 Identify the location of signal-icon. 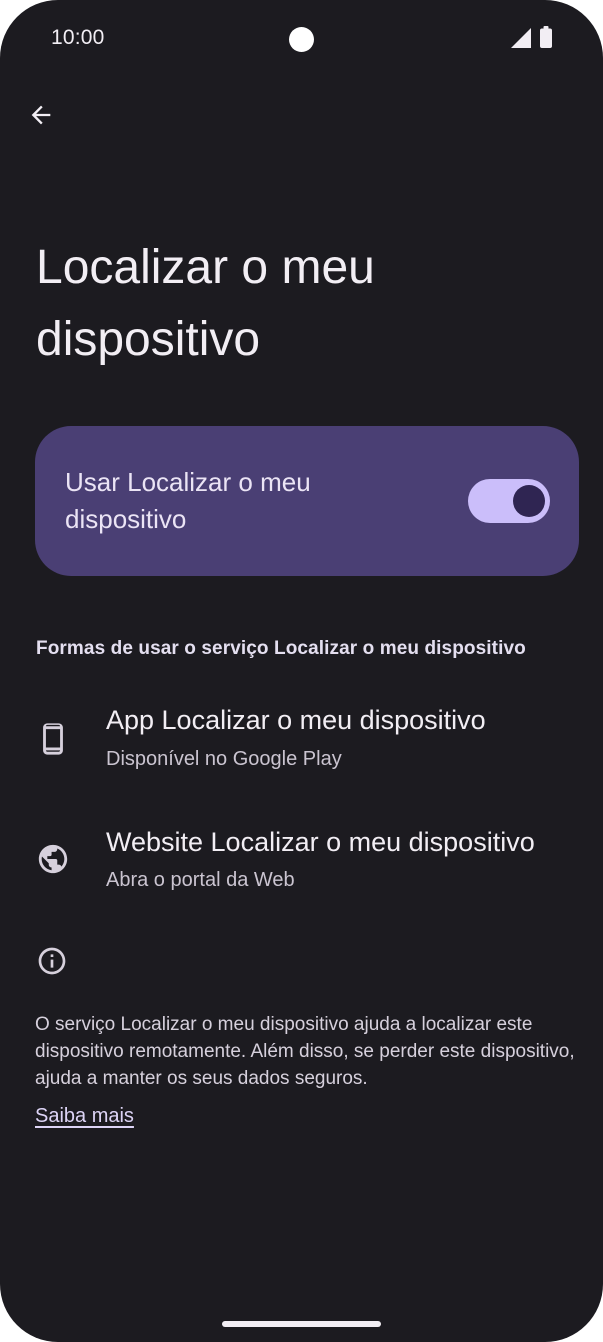
(521, 38).